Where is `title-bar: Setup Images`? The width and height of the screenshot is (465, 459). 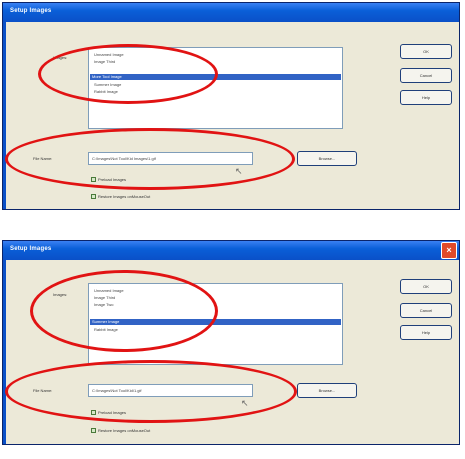 title-bar: Setup Images is located at coordinates (231, 12).